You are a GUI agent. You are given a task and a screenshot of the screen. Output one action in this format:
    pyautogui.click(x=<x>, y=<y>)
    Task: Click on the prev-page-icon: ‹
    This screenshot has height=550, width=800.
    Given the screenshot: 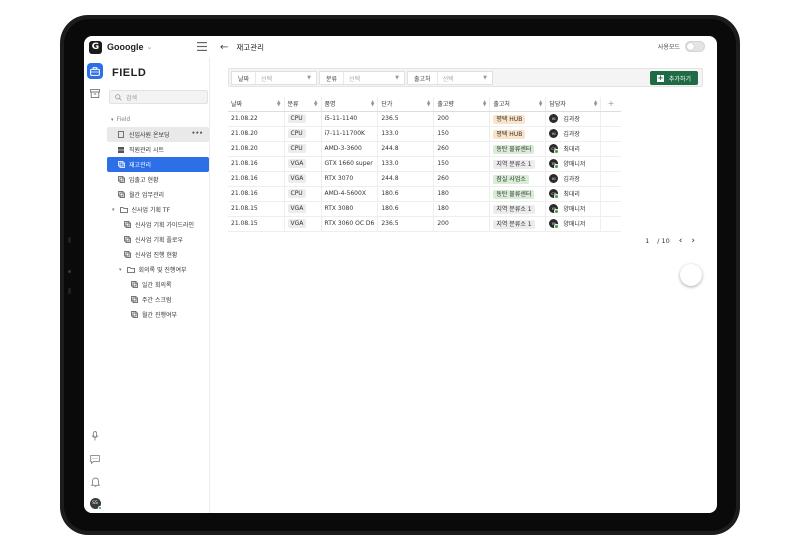 What is the action you would take?
    pyautogui.click(x=681, y=241)
    